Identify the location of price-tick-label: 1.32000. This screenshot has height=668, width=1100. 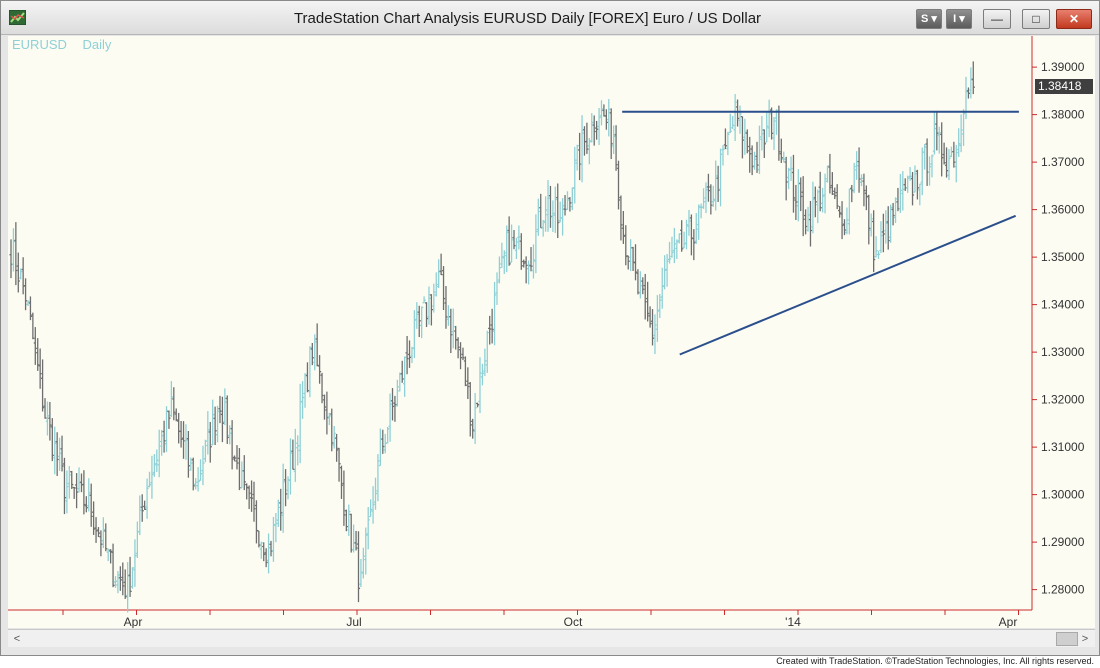
(1063, 400).